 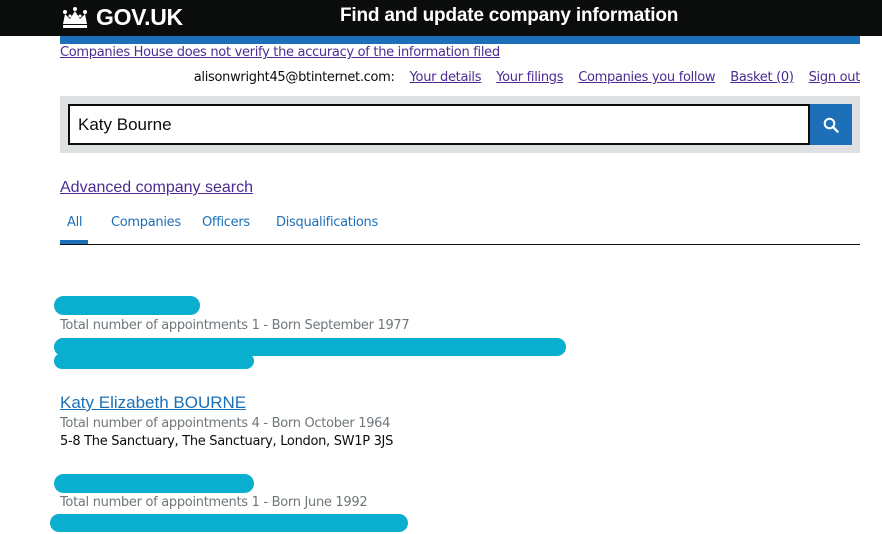 What do you see at coordinates (835, 77) in the screenshot?
I see `sign-out-link: Sign out` at bounding box center [835, 77].